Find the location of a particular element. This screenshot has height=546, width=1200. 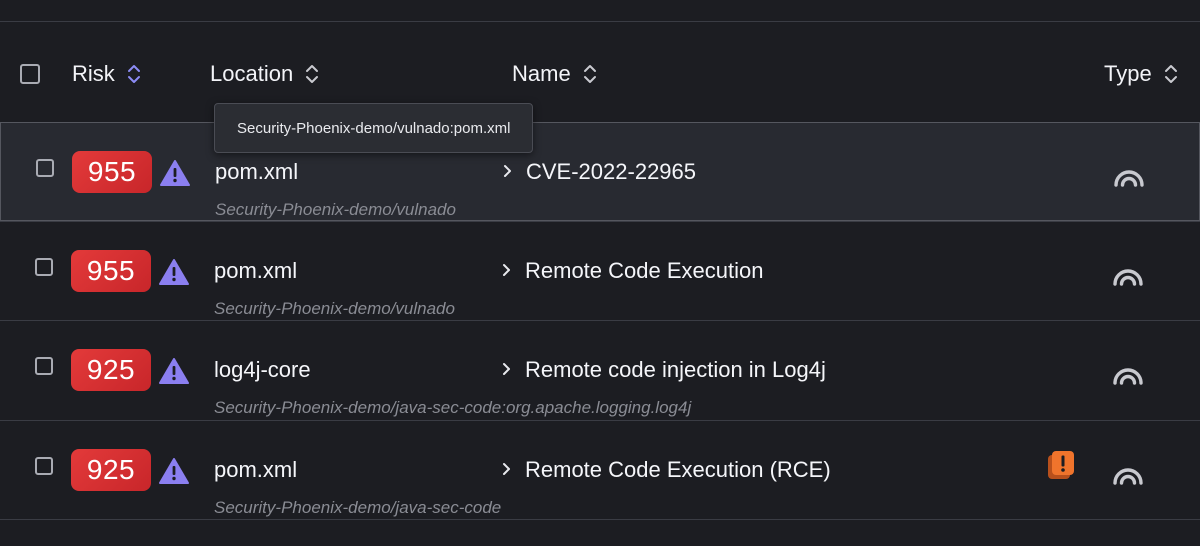

alert-square-icon is located at coordinates (1060, 466).